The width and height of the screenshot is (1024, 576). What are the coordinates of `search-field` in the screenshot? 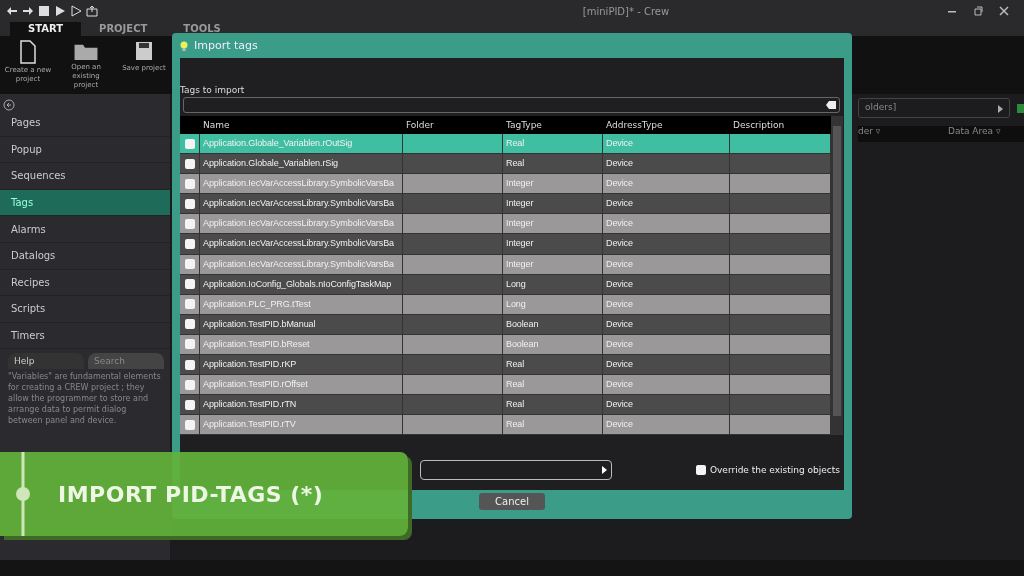 It's located at (511, 105).